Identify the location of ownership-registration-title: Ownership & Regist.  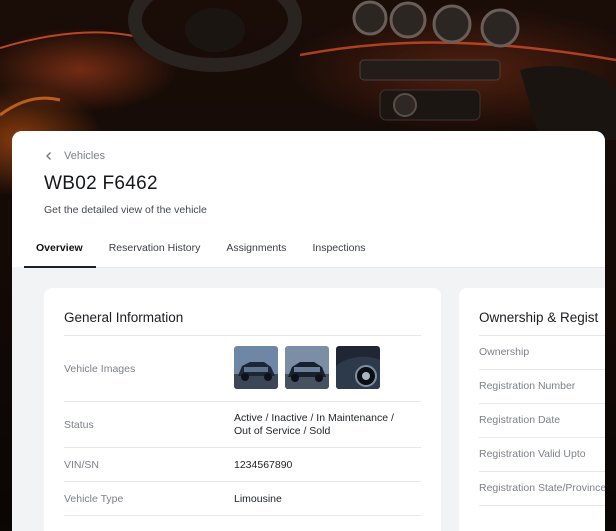
(539, 317).